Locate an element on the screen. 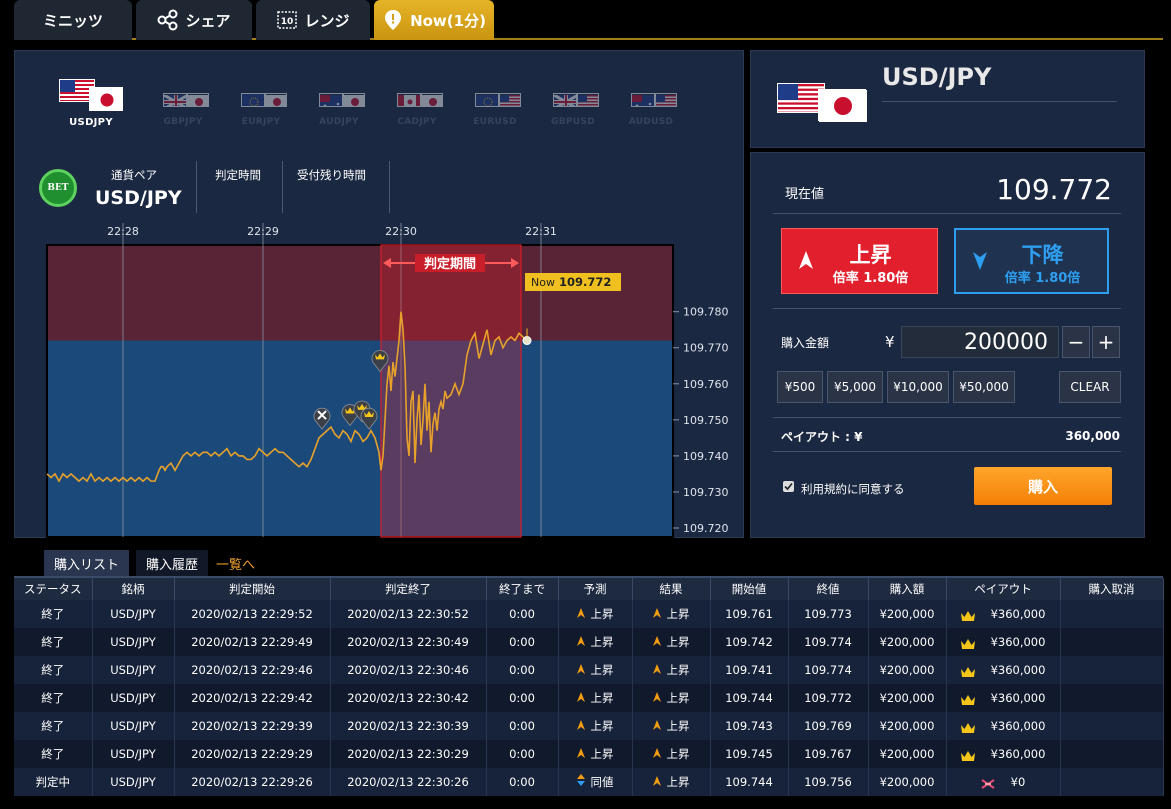 Image resolution: width=1171 pixels, height=809 pixels. judge-period-band is located at coordinates (451, 391).